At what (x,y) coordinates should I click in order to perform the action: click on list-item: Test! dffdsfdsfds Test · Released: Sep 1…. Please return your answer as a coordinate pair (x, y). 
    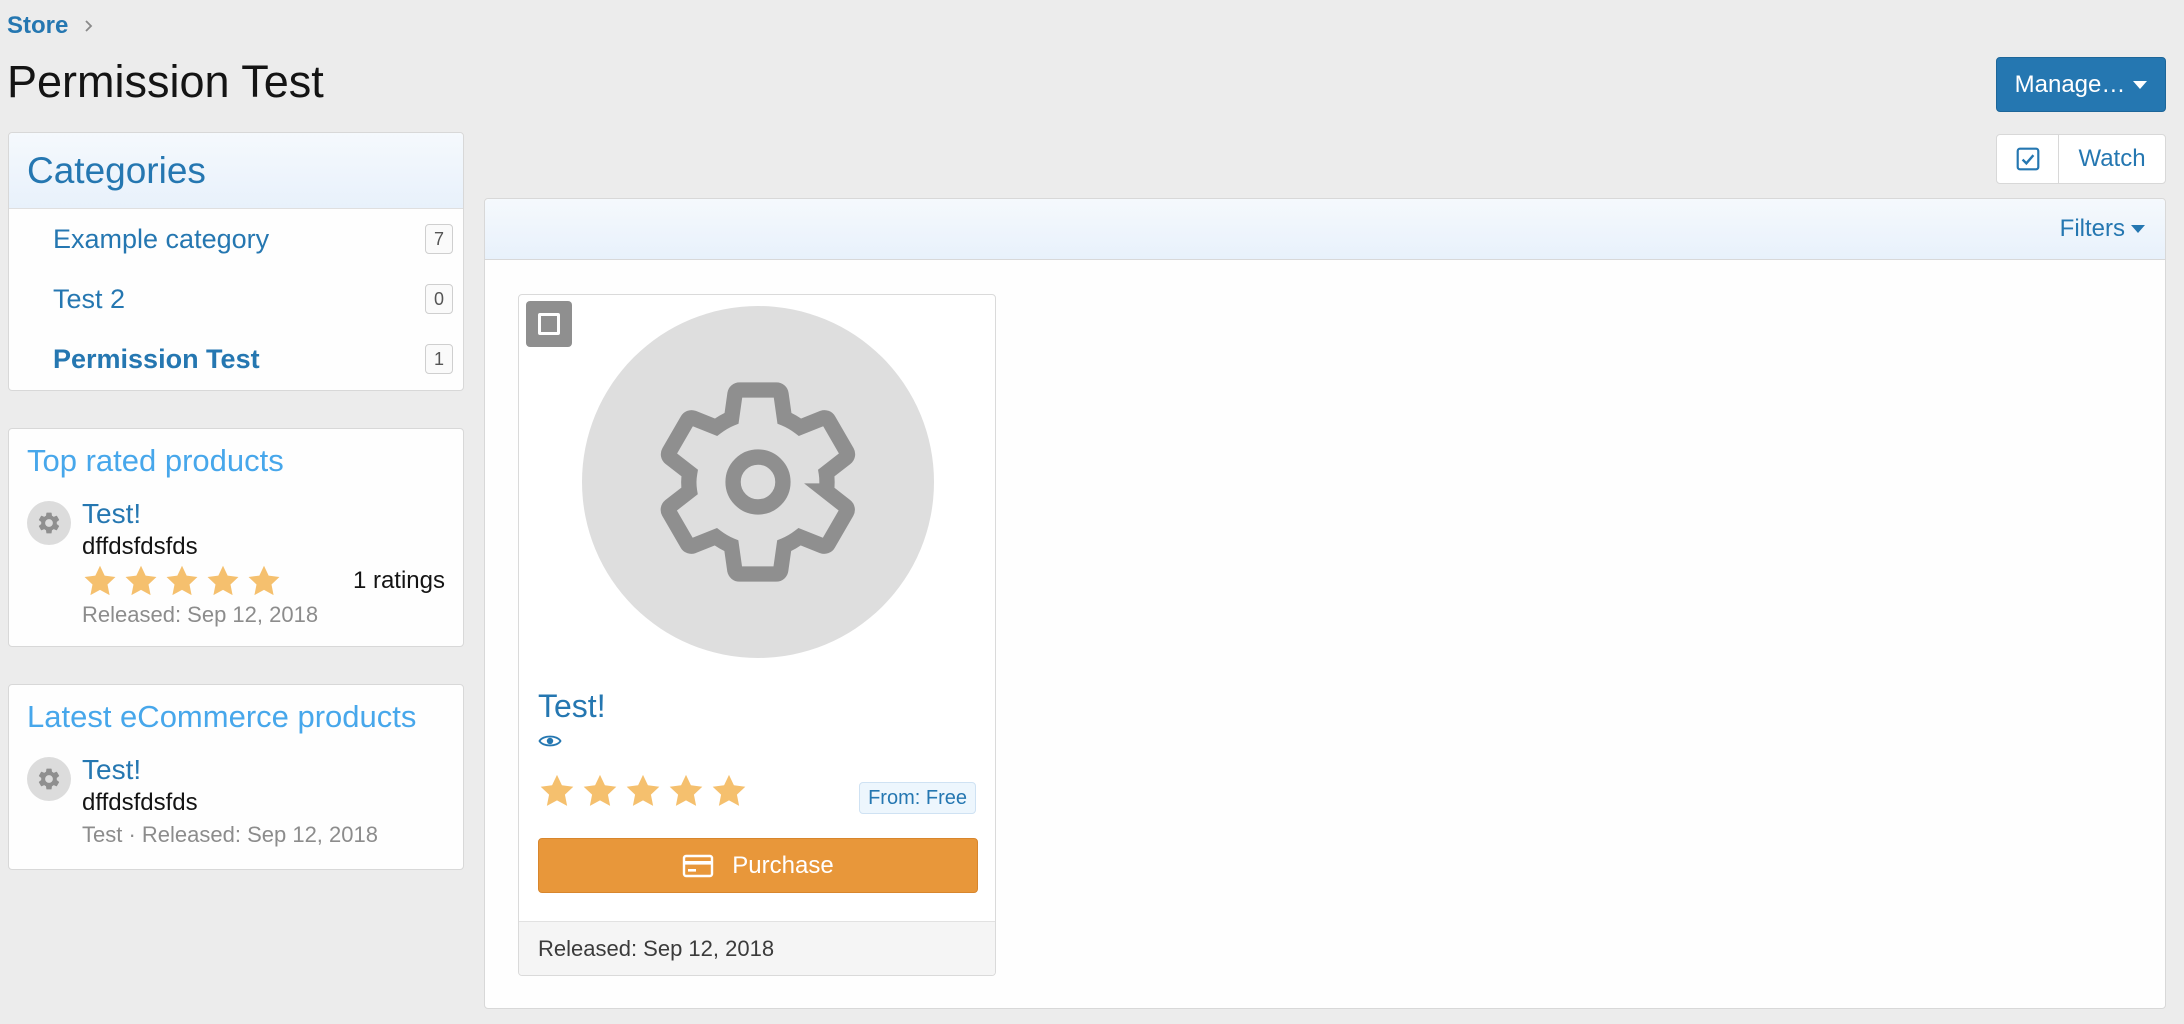
    Looking at the image, I should click on (236, 802).